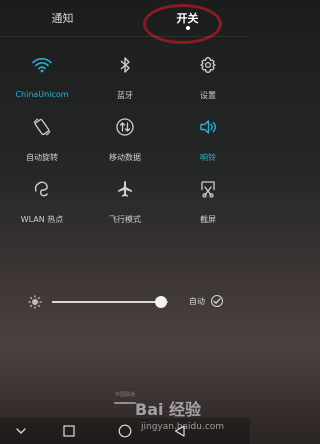  I want to click on wifi-icon, so click(42, 65).